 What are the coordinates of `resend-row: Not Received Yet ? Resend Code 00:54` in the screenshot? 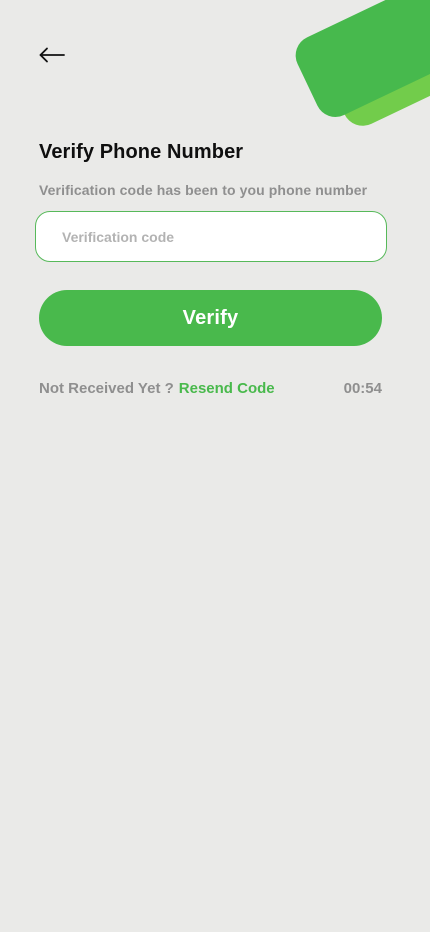 It's located at (210, 388).